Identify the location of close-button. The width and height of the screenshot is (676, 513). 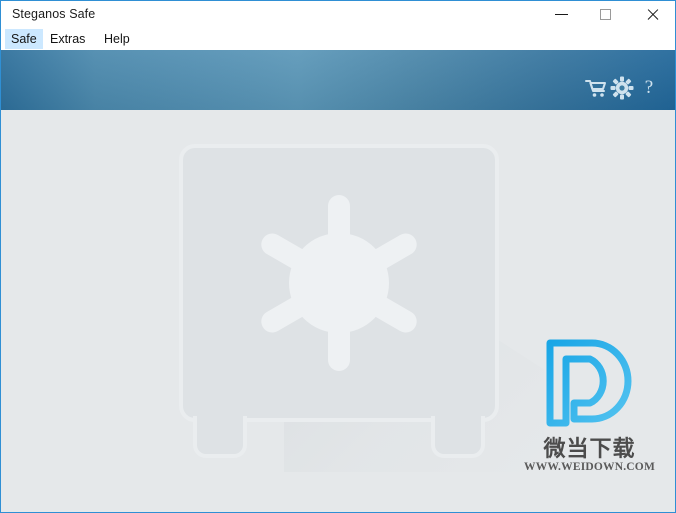
(652, 14).